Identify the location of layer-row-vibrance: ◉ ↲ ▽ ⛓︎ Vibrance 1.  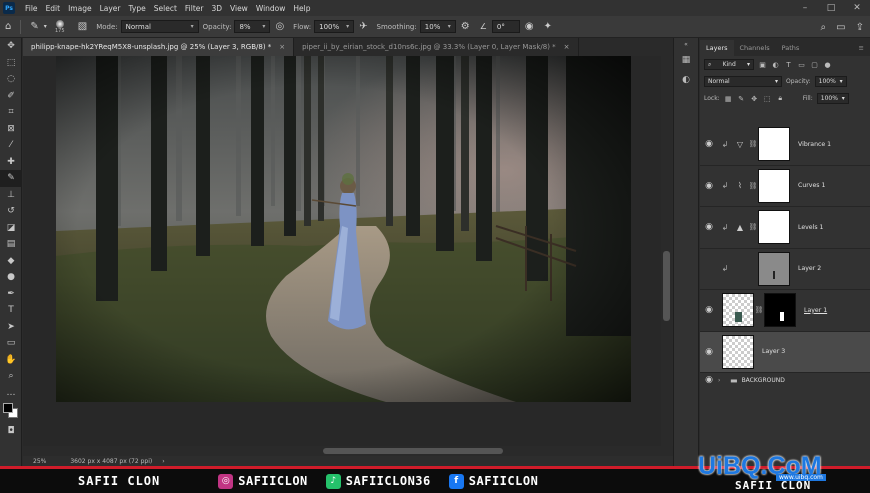
(785, 145).